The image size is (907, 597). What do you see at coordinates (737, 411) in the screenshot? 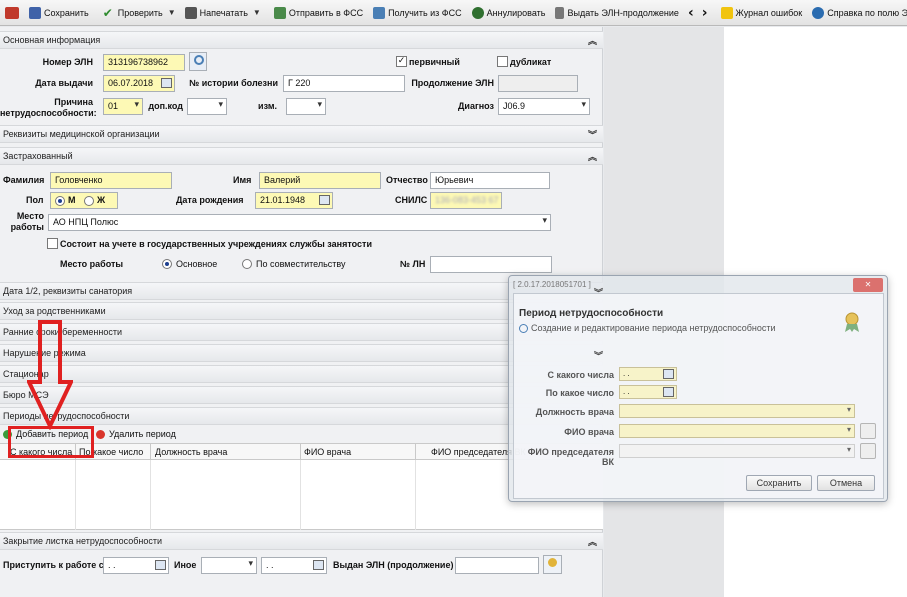
I see `doctor-position-select` at bounding box center [737, 411].